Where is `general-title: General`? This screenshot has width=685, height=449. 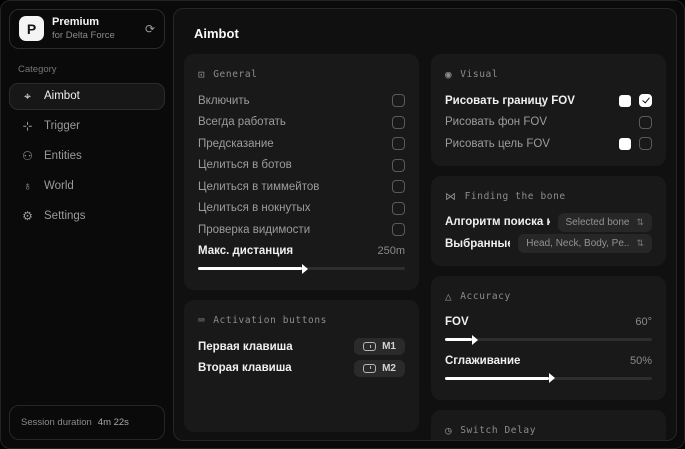
general-title: General is located at coordinates (235, 74).